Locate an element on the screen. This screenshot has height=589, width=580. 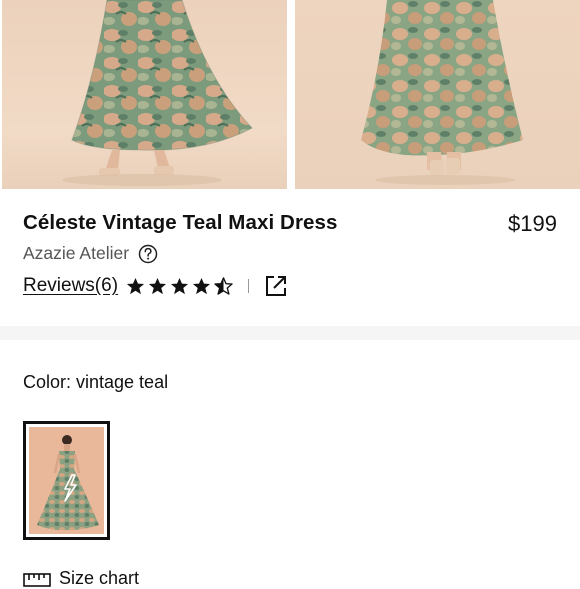
section-separator is located at coordinates (290, 333).